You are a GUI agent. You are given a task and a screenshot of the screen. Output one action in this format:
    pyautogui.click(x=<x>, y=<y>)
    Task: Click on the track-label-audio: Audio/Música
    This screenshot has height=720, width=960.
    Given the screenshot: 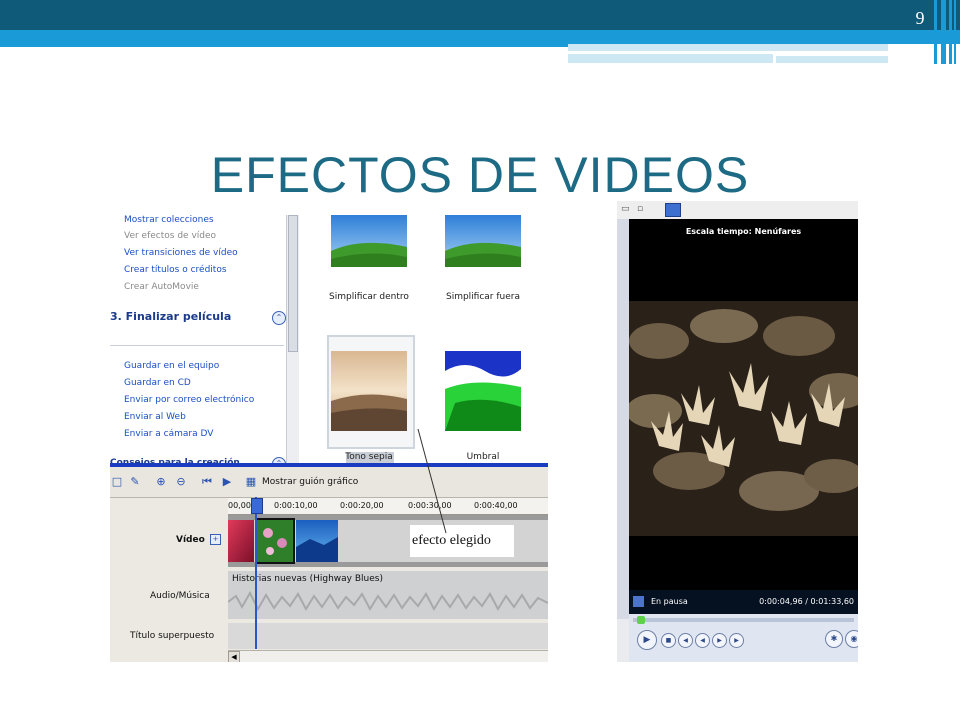 What is the action you would take?
    pyautogui.click(x=180, y=596)
    